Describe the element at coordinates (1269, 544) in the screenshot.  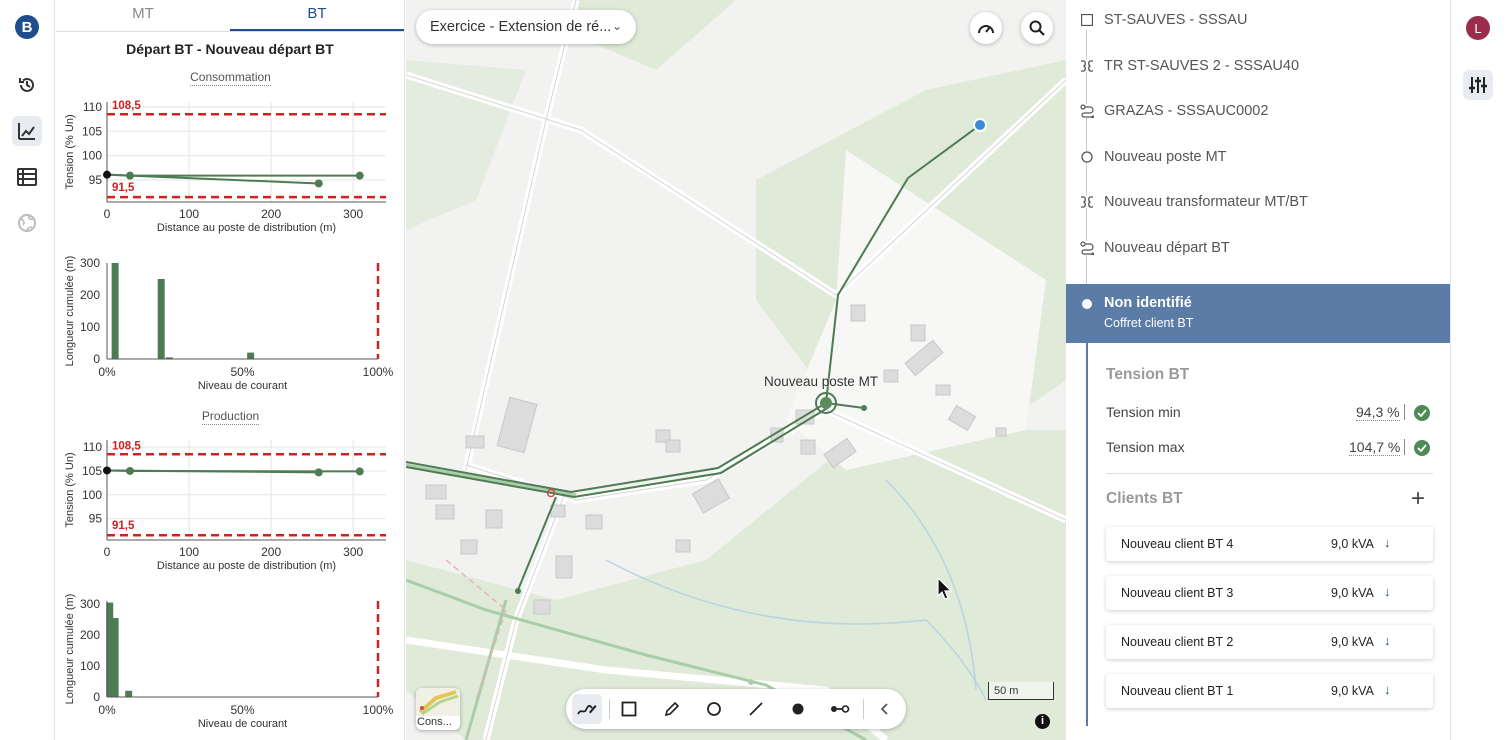
I see `client-card: Nouveau client BT 4 9,0 kVA ↓` at that location.